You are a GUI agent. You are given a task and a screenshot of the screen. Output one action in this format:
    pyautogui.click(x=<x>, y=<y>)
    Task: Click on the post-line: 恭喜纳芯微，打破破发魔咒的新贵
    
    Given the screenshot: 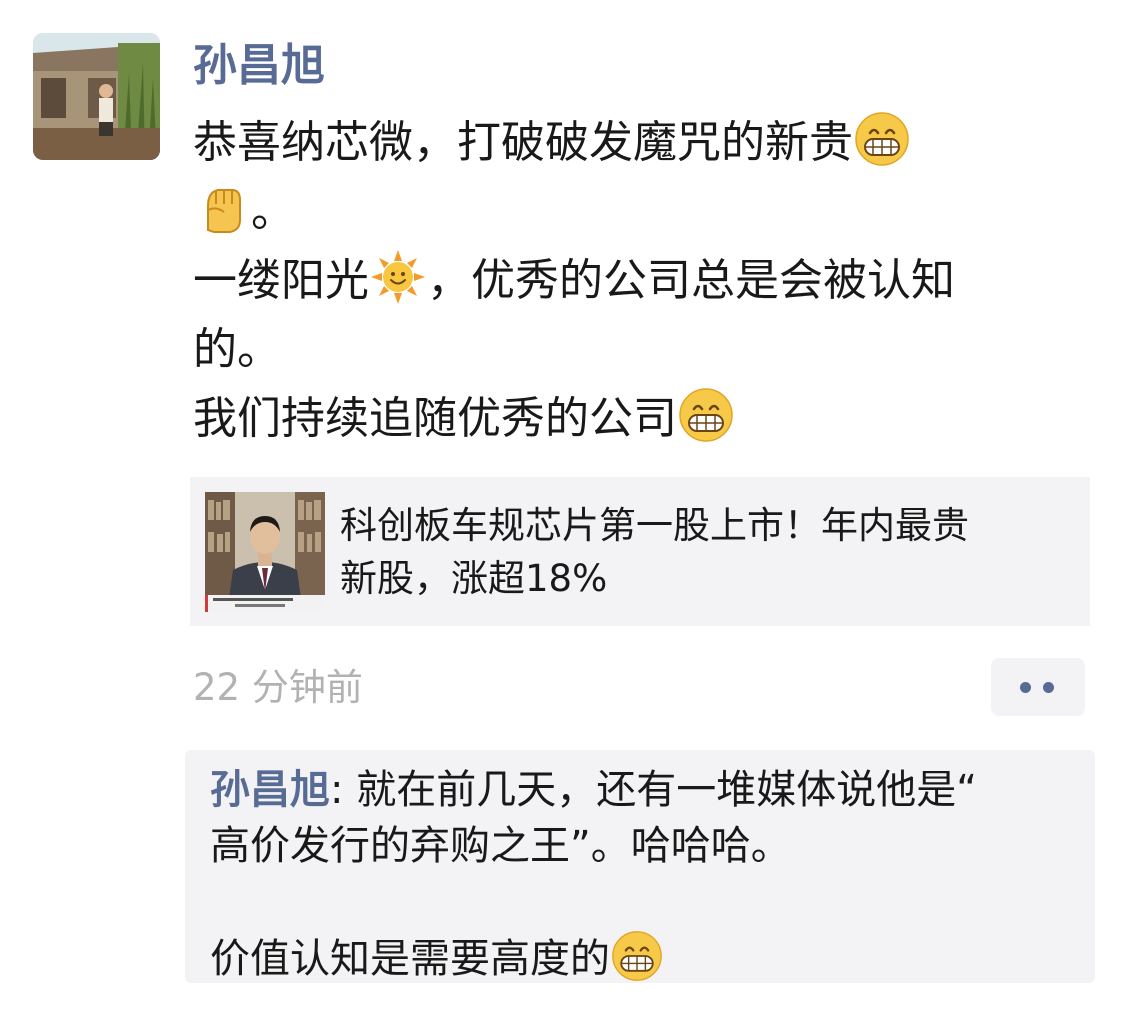 What is the action you would take?
    pyautogui.click(x=643, y=142)
    